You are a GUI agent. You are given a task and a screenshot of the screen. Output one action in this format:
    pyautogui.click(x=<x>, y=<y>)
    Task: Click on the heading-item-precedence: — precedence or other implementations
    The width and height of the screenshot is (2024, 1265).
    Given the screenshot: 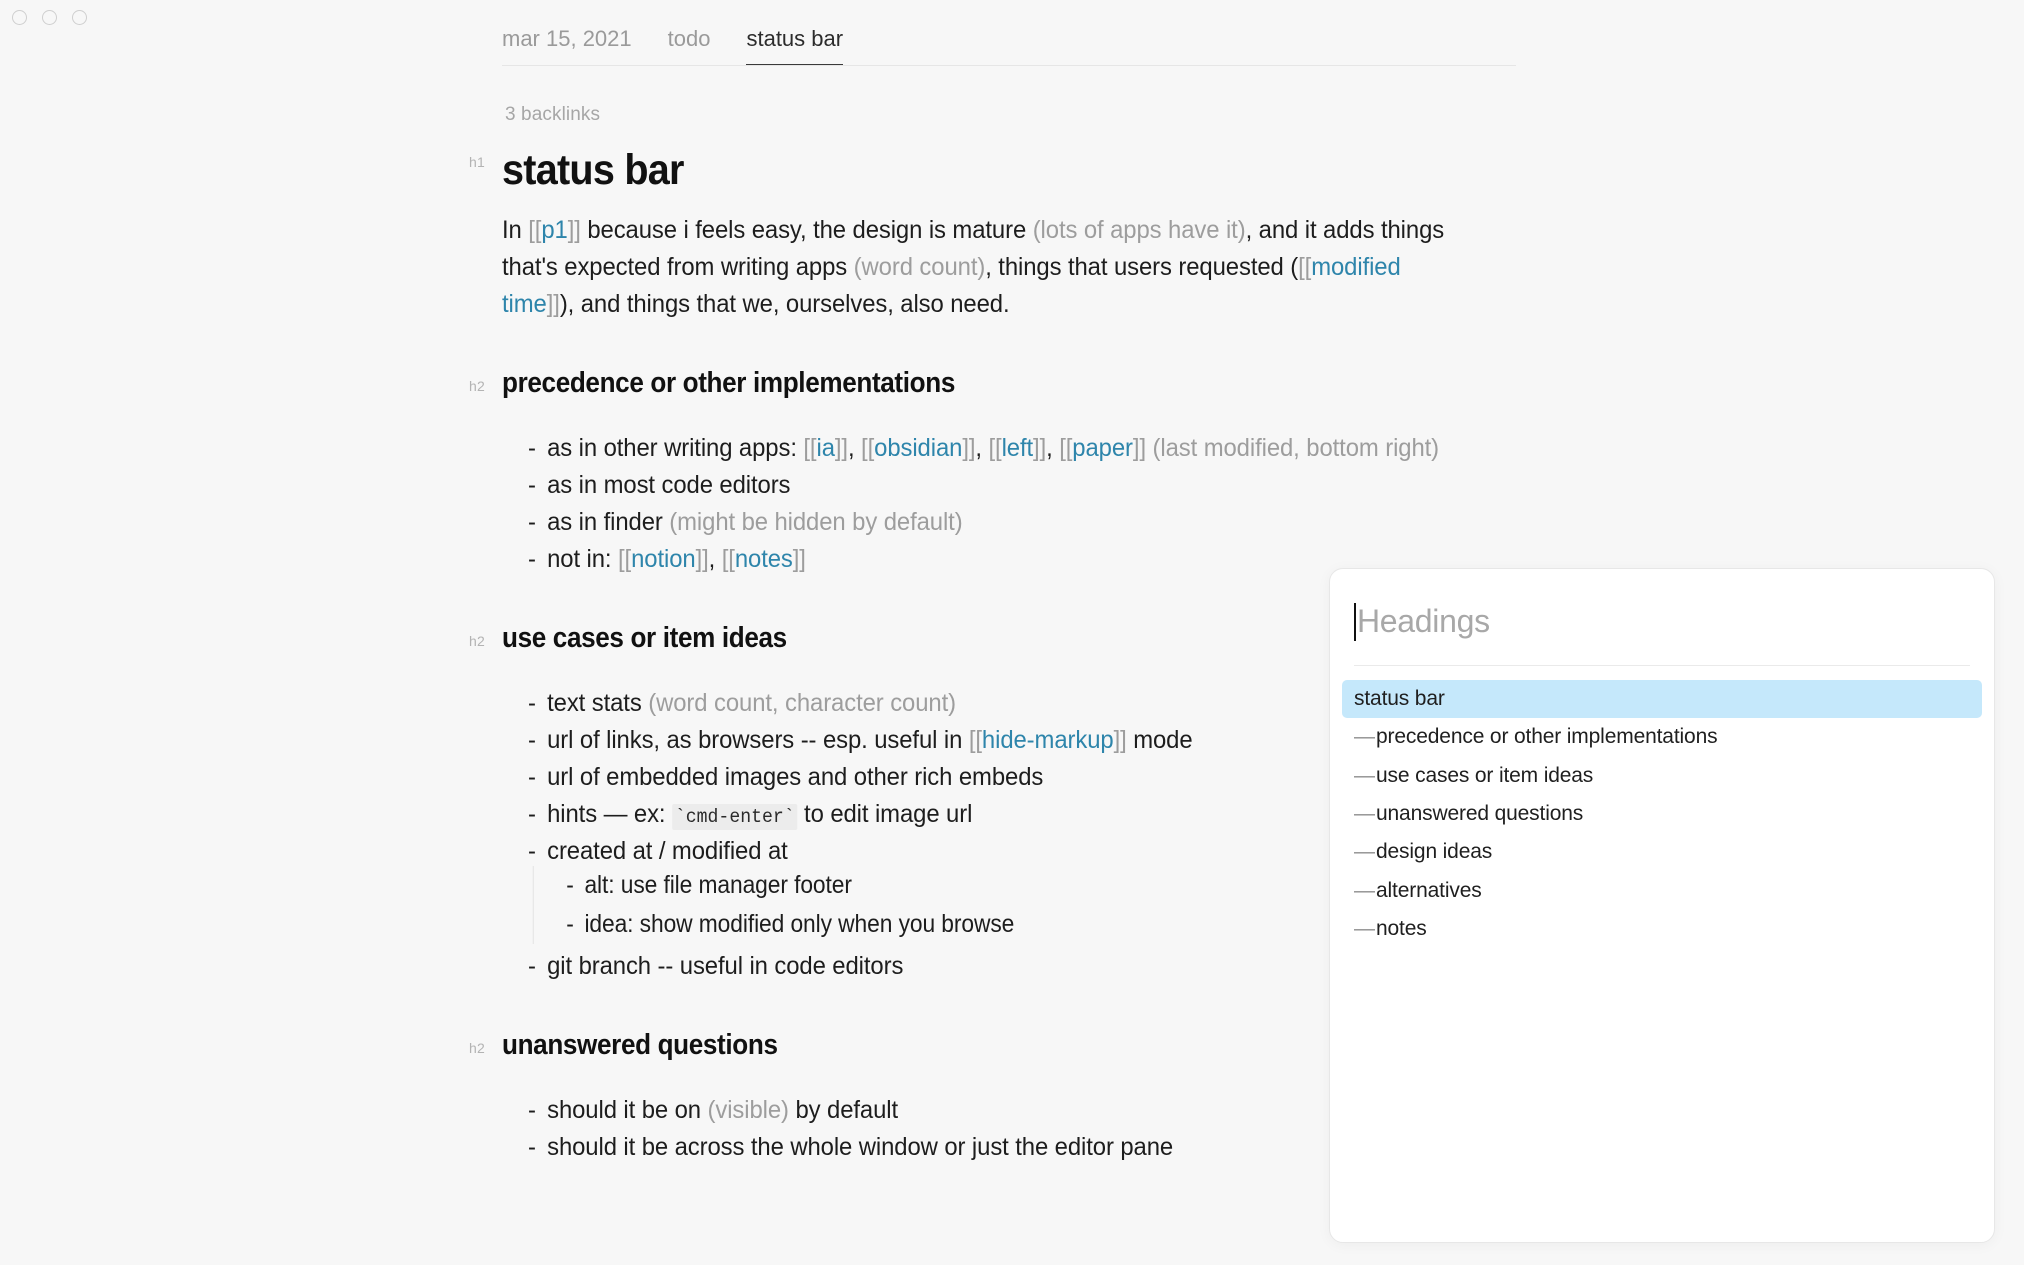 What is the action you would take?
    pyautogui.click(x=1662, y=737)
    